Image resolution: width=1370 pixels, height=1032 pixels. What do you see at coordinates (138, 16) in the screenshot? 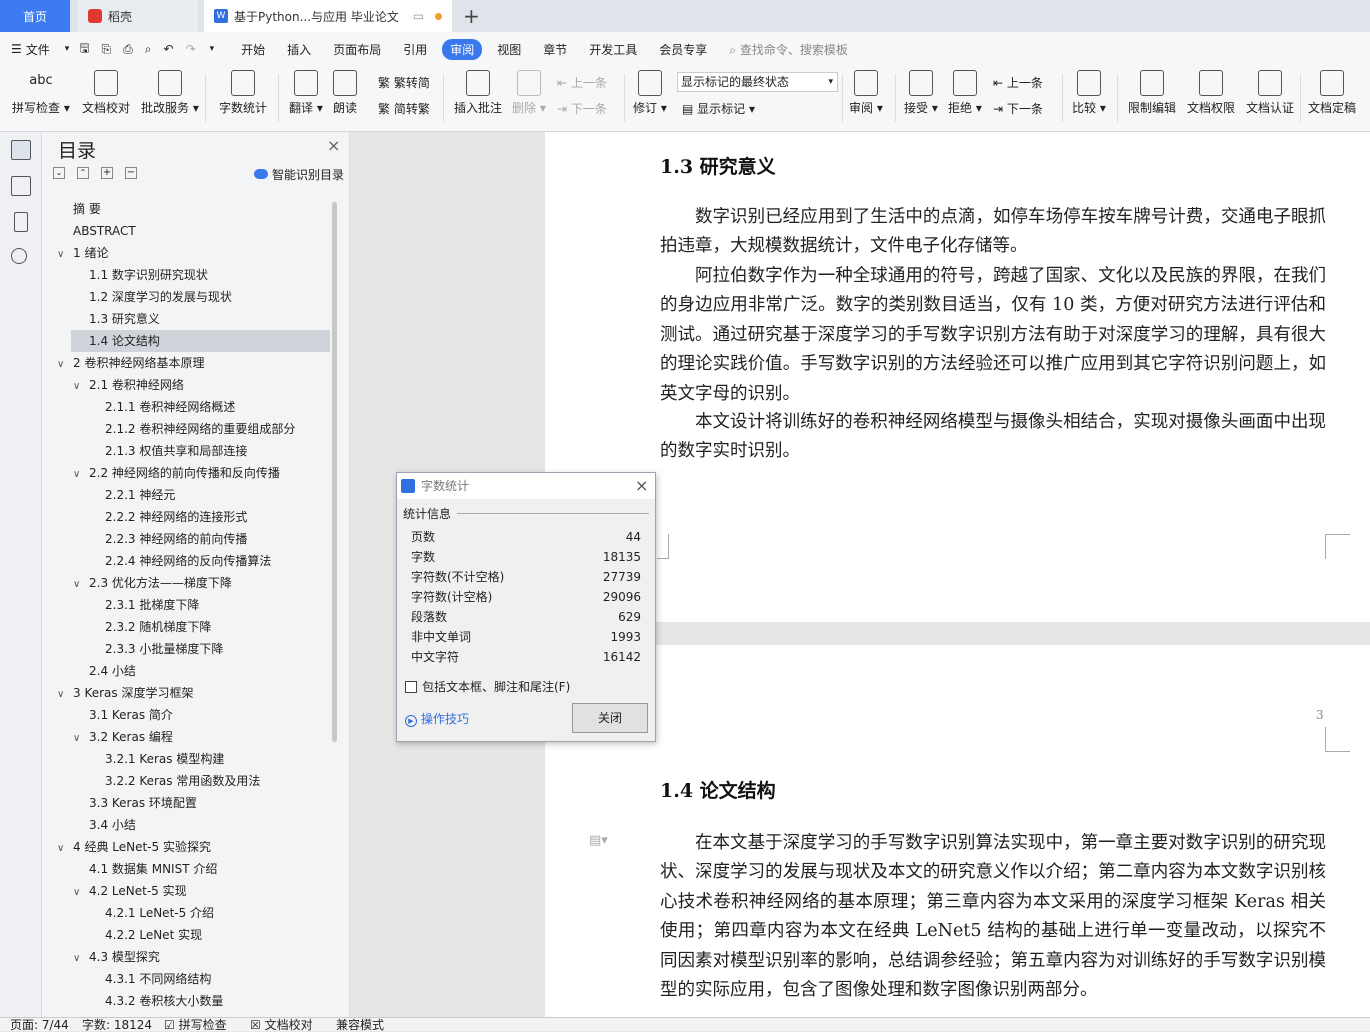
I see `tab-daoke: 稻壳` at bounding box center [138, 16].